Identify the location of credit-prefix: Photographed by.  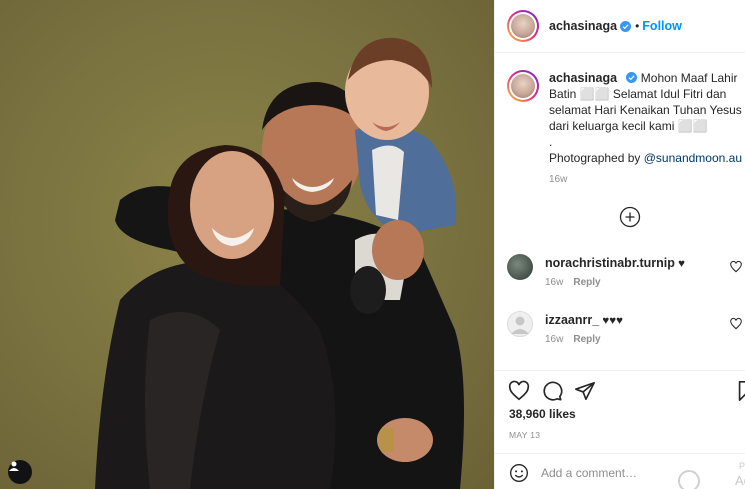
(596, 158).